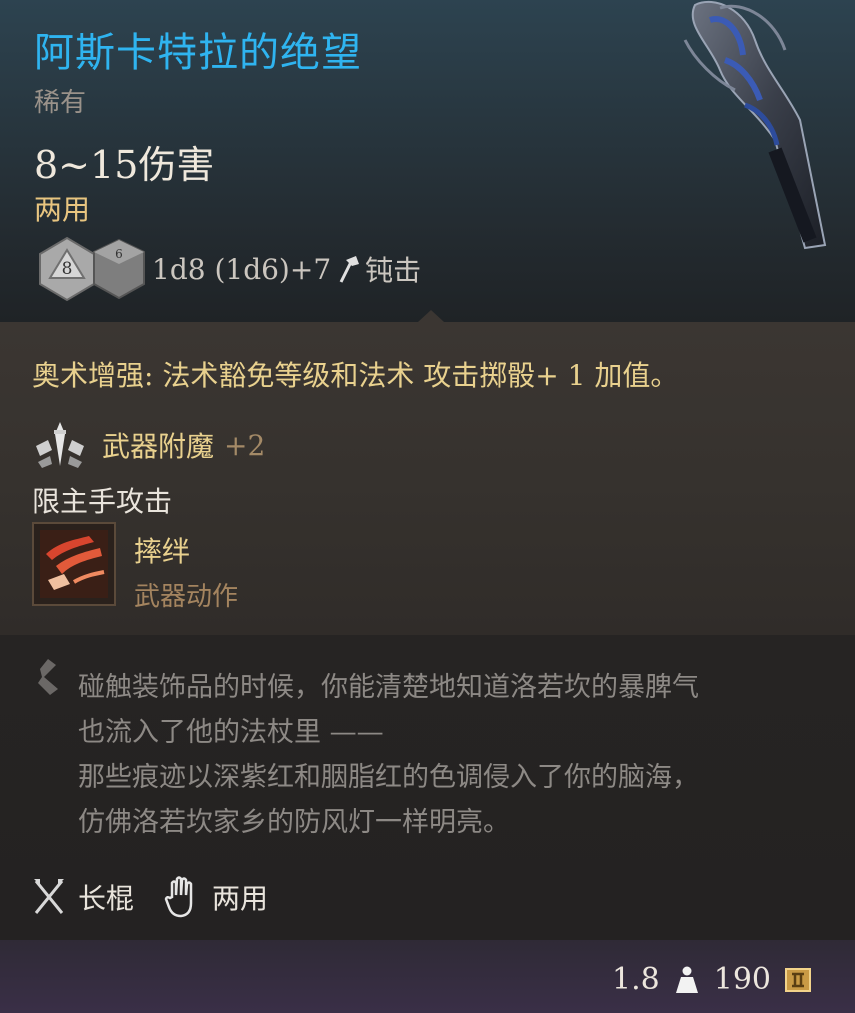  What do you see at coordinates (686, 979) in the screenshot?
I see `weight-icon` at bounding box center [686, 979].